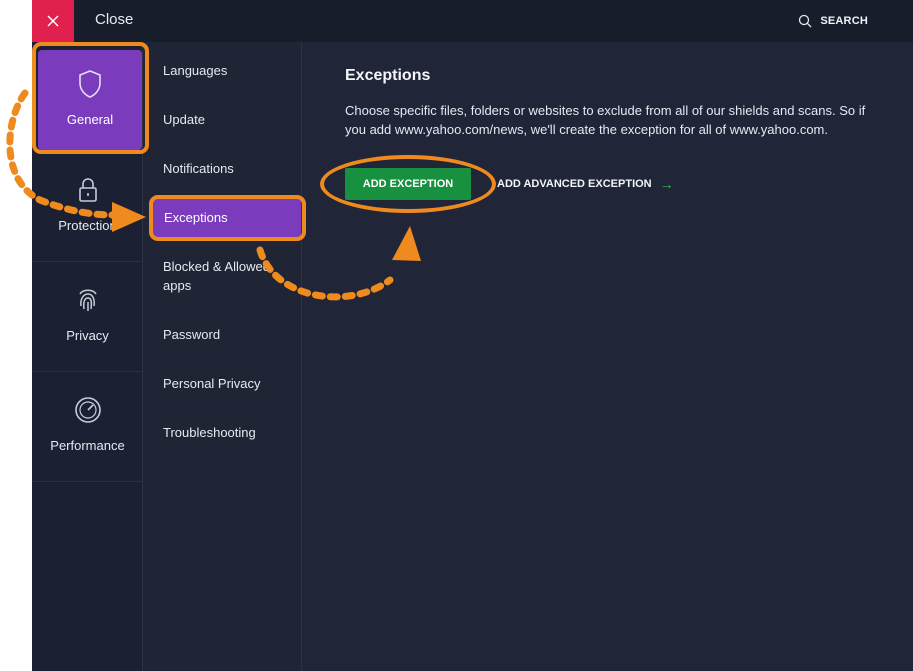 This screenshot has width=913, height=671. Describe the element at coordinates (87, 335) in the screenshot. I see `category-label: Privacy` at that location.